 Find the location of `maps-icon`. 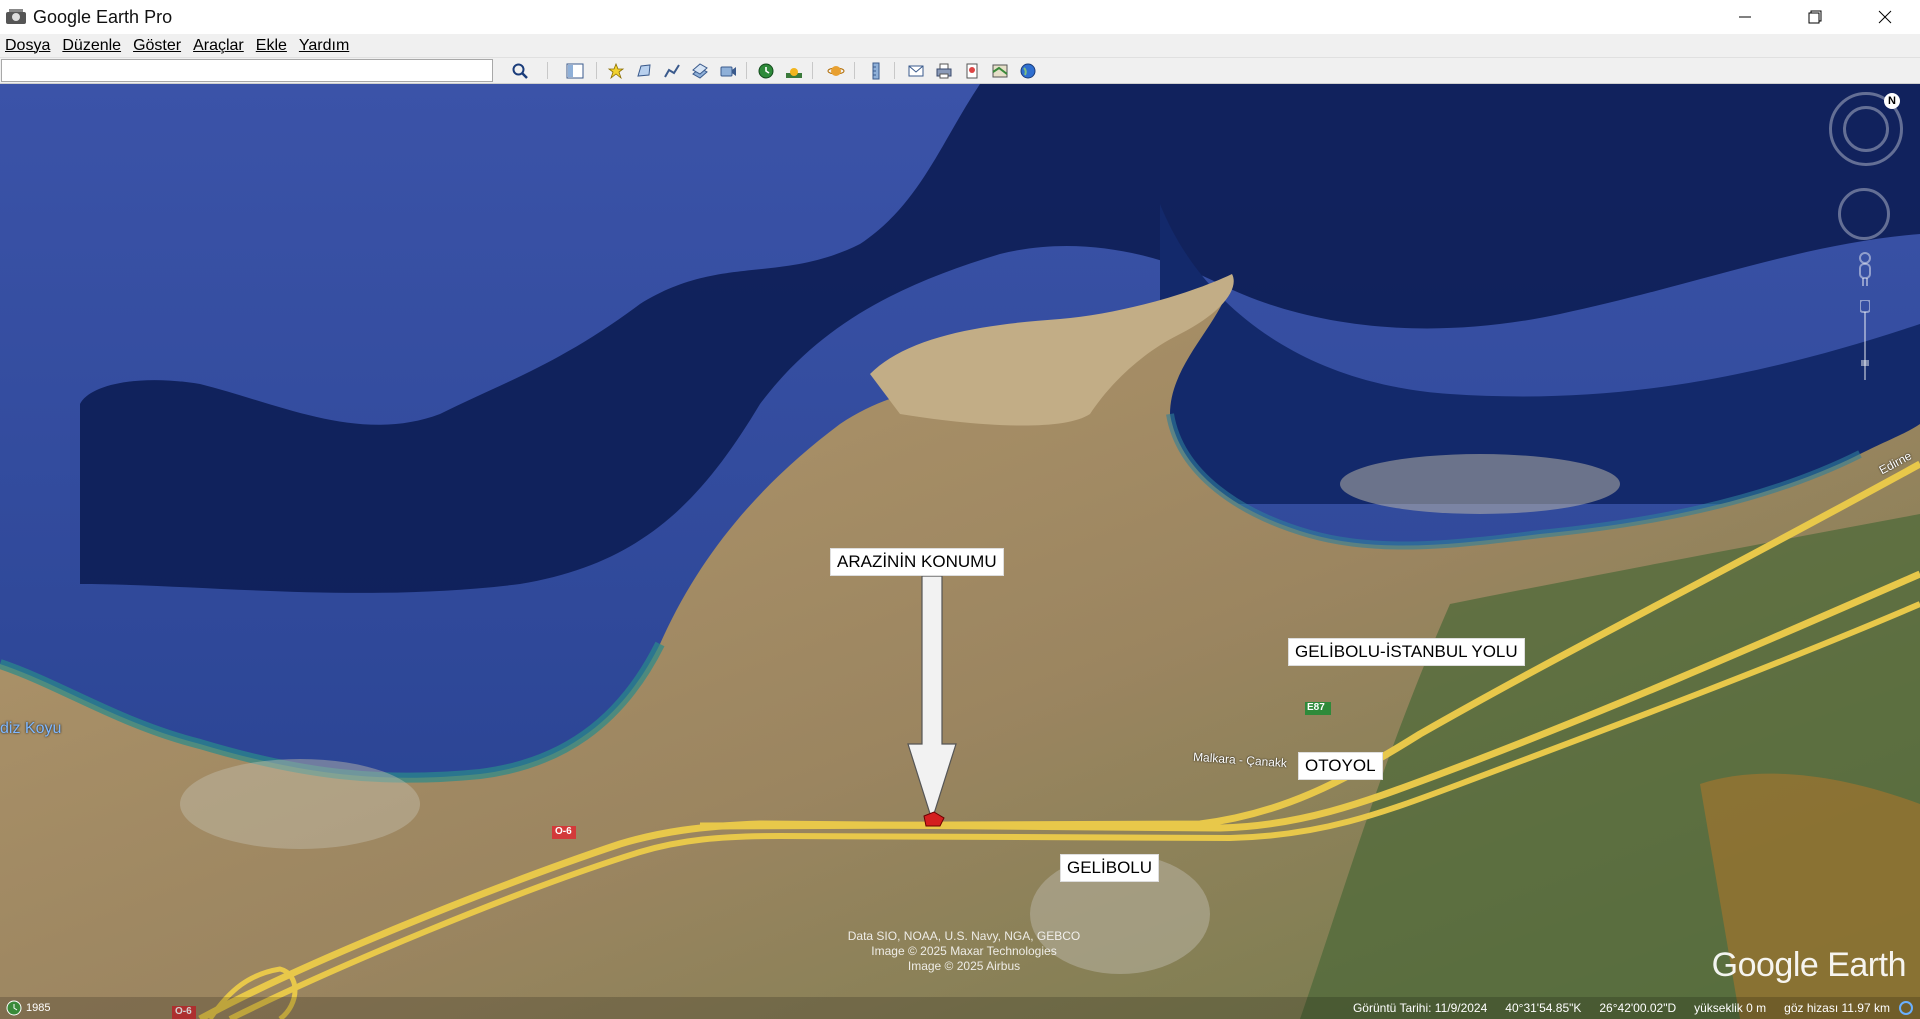

maps-icon is located at coordinates (1000, 70).